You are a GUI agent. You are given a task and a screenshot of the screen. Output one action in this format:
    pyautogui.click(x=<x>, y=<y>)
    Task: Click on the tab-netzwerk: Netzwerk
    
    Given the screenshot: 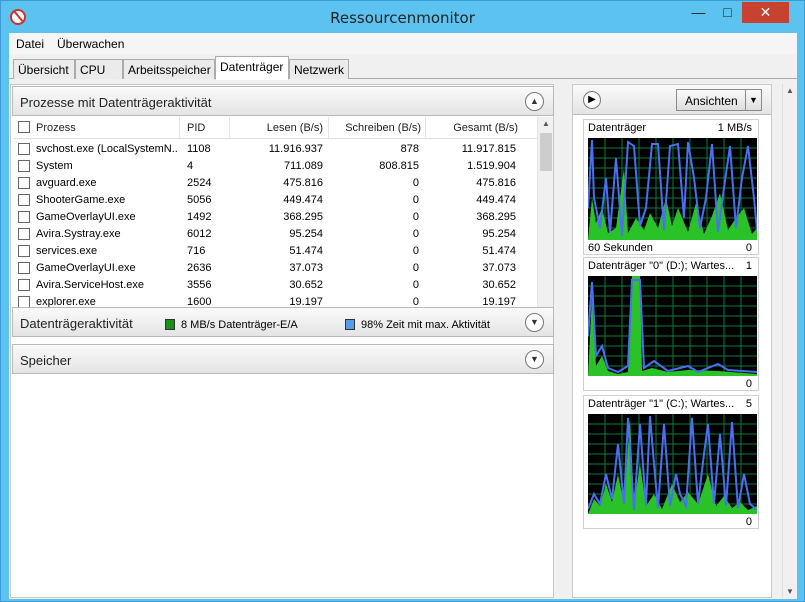 What is the action you would take?
    pyautogui.click(x=319, y=69)
    